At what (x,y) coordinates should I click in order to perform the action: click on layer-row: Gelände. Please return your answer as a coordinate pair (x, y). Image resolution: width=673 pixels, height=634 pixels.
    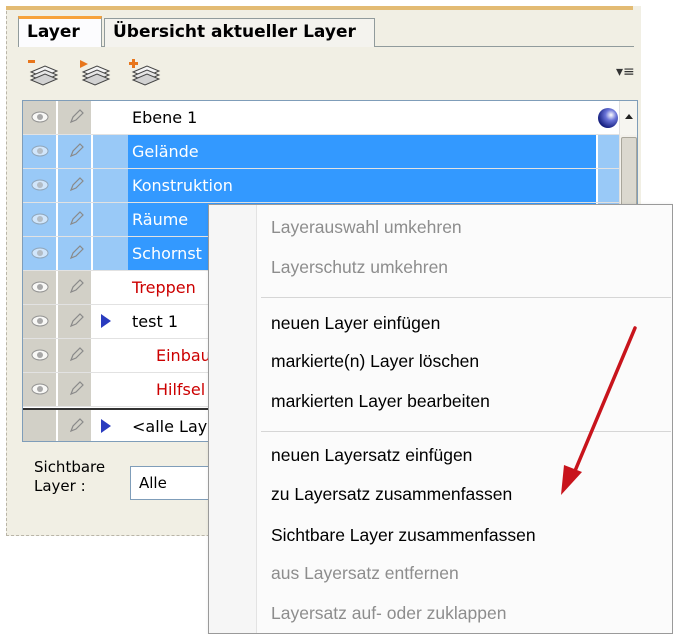
    Looking at the image, I should click on (321, 152).